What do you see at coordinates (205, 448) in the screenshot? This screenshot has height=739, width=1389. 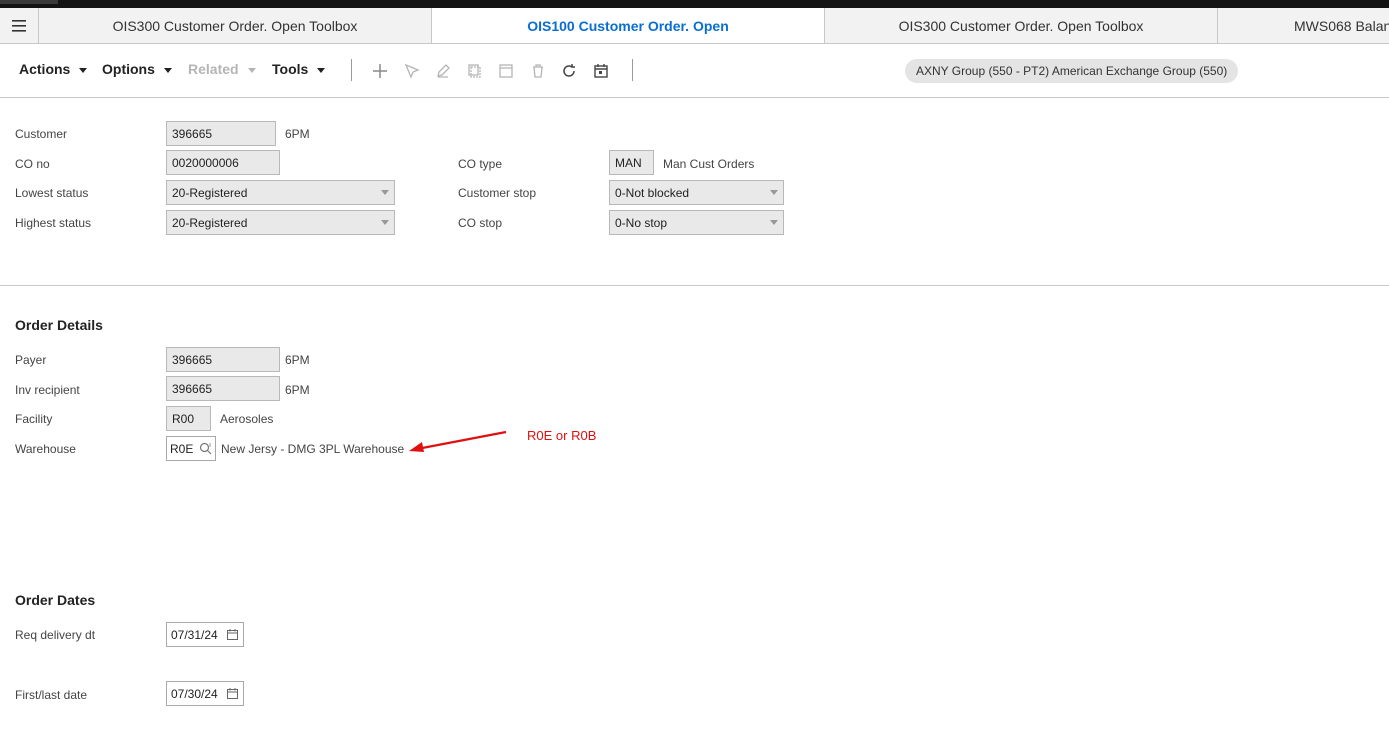 I see `search-icon` at bounding box center [205, 448].